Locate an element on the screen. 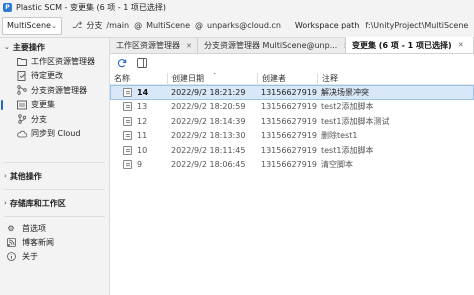  blog-news-link: 博客新闻 is located at coordinates (54, 242).